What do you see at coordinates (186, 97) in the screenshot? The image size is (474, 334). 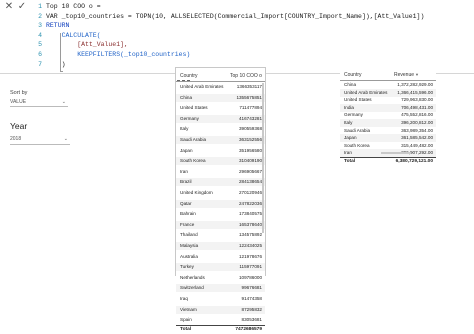 I see `cell-country: China` at bounding box center [186, 97].